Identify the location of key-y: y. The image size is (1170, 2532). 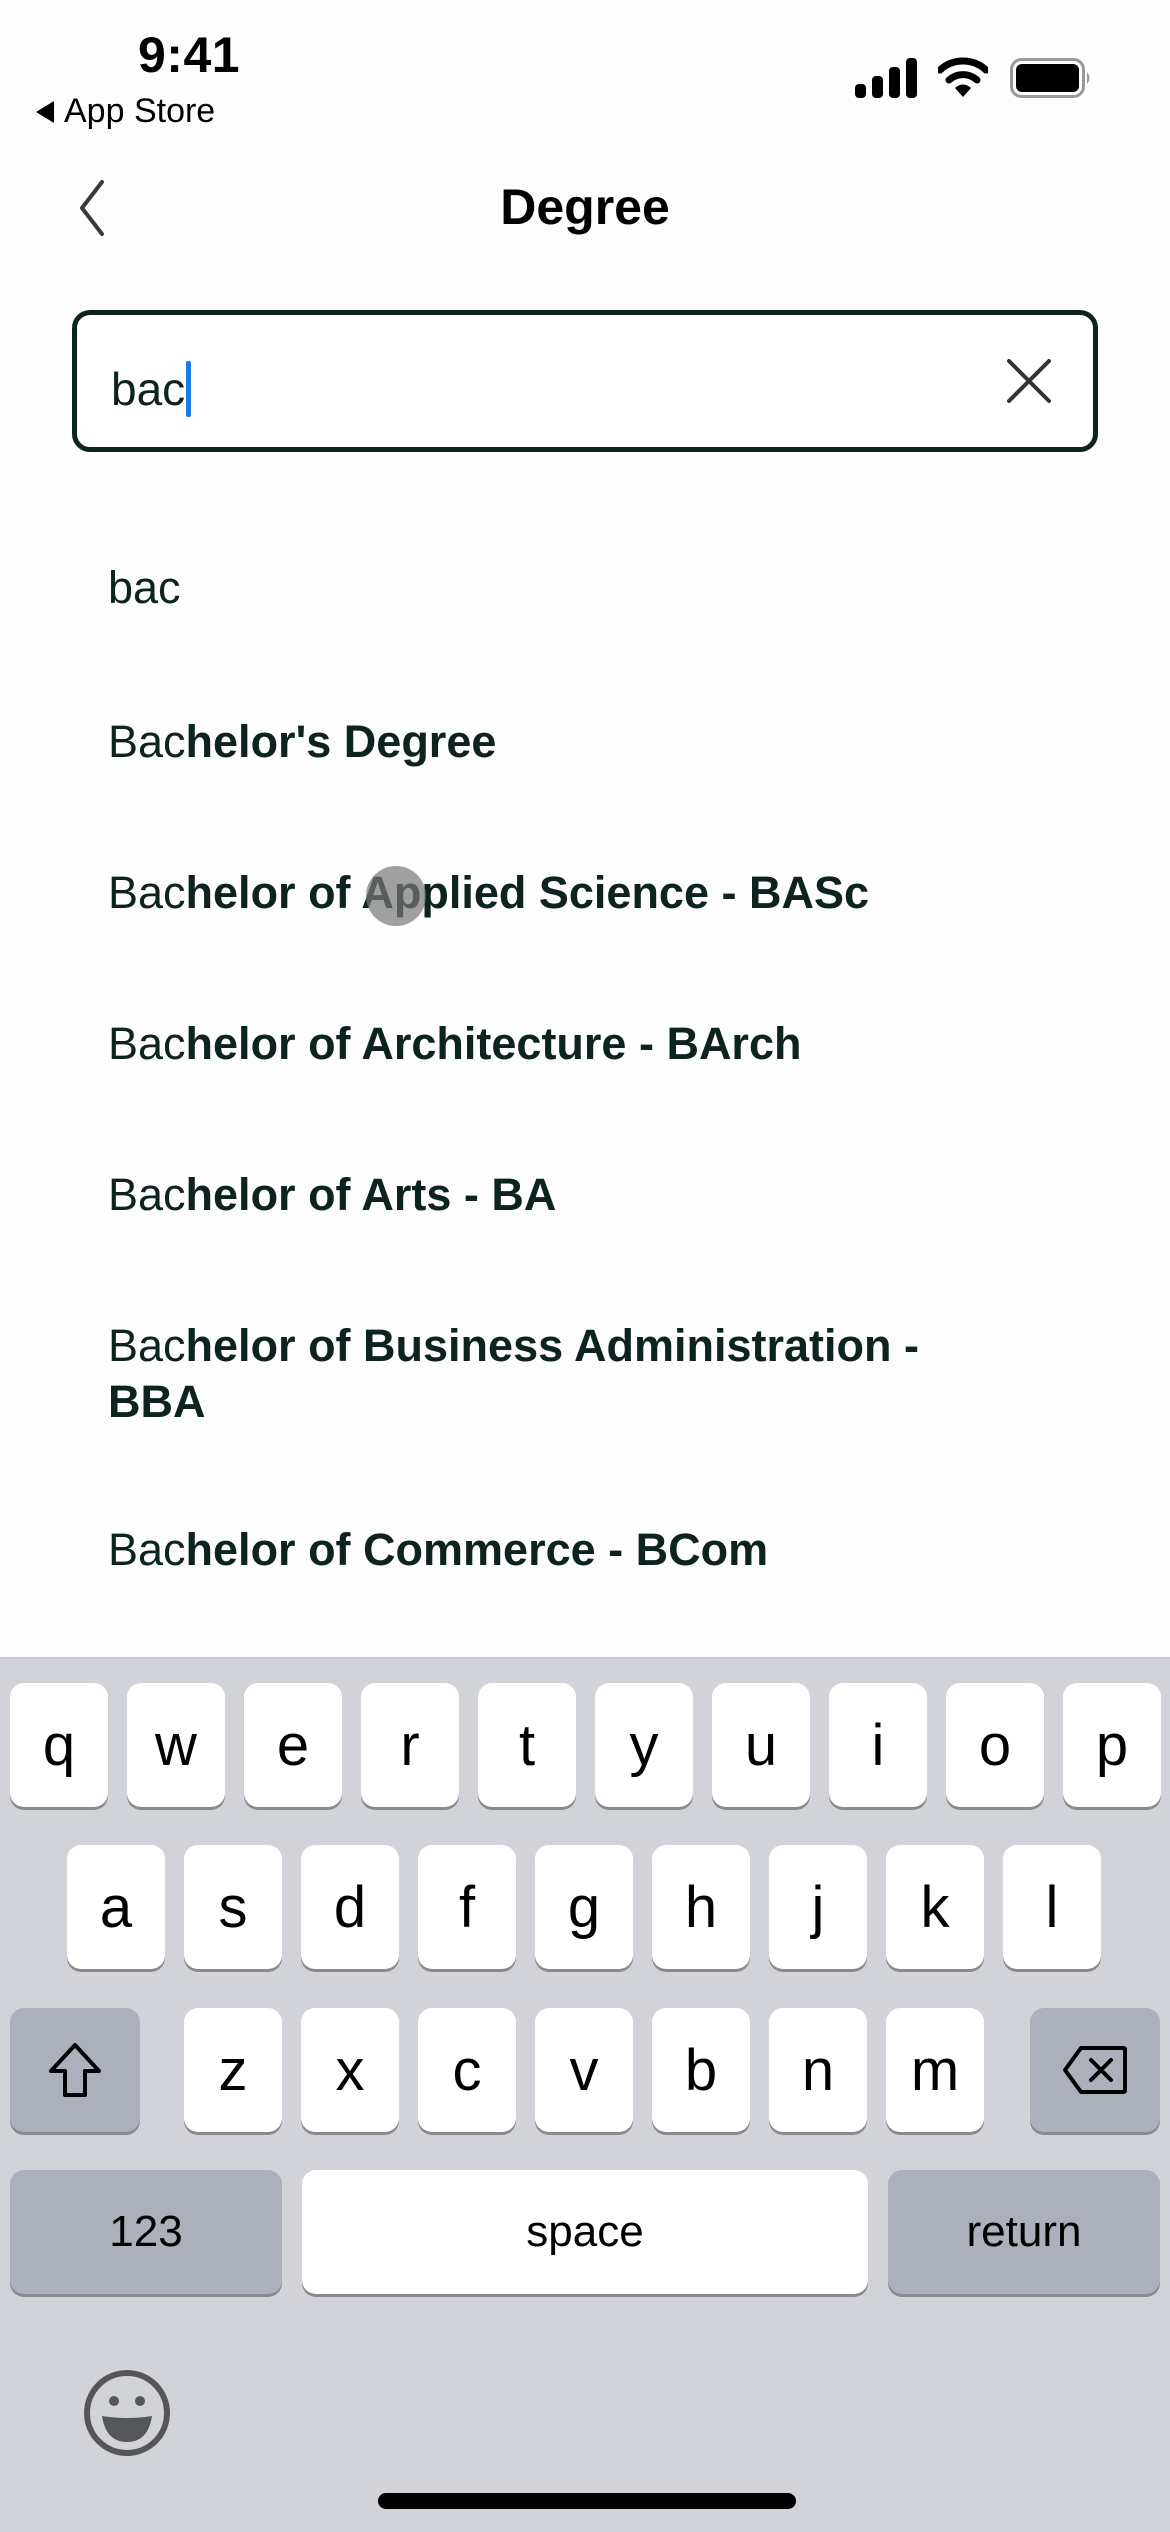
(644, 1745).